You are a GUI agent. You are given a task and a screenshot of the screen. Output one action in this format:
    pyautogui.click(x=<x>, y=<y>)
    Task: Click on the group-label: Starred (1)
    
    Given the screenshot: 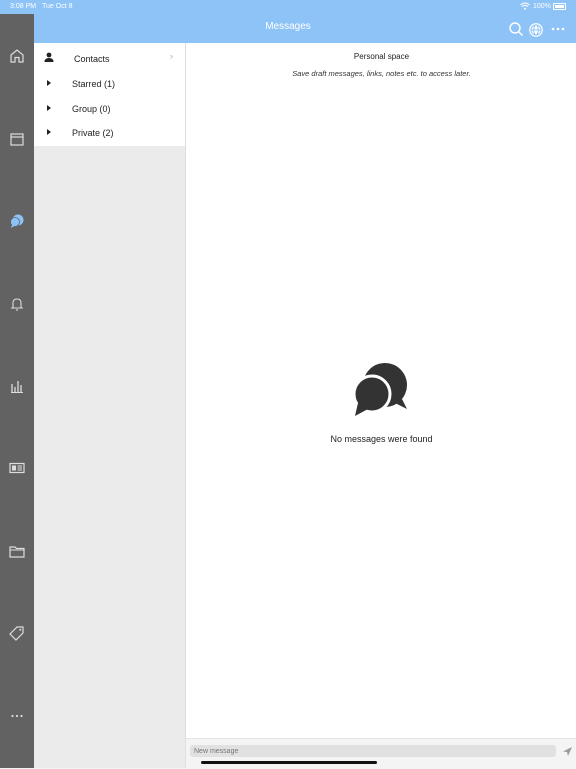 What is the action you would take?
    pyautogui.click(x=94, y=84)
    